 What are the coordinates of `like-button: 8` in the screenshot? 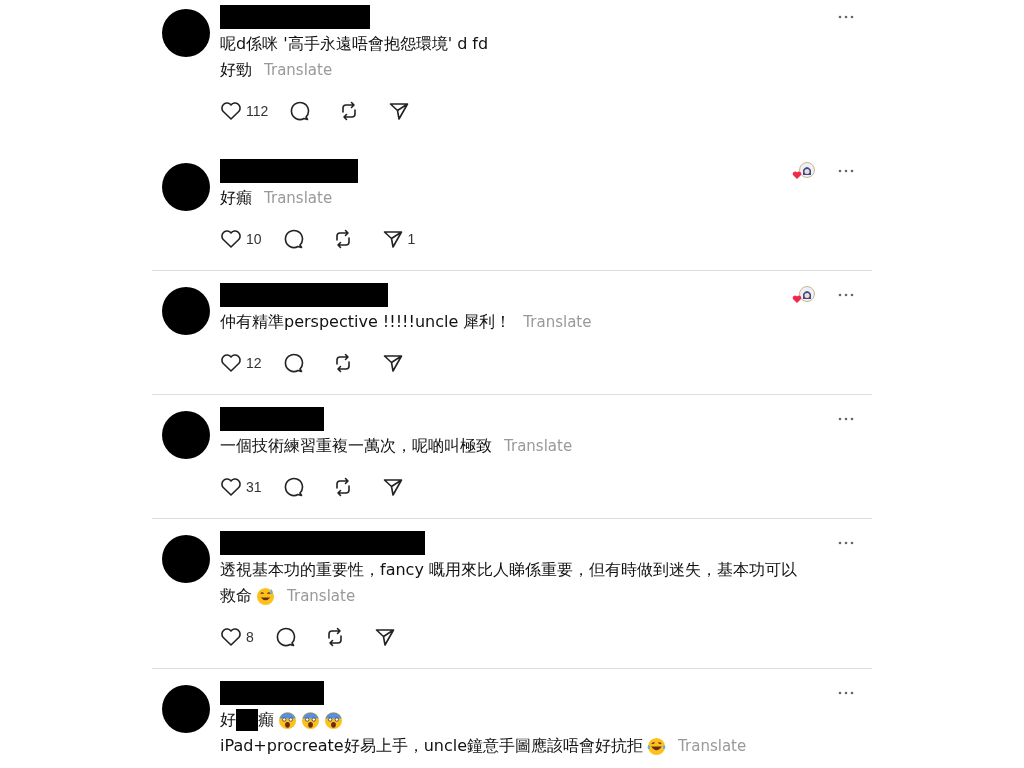 It's located at (237, 637).